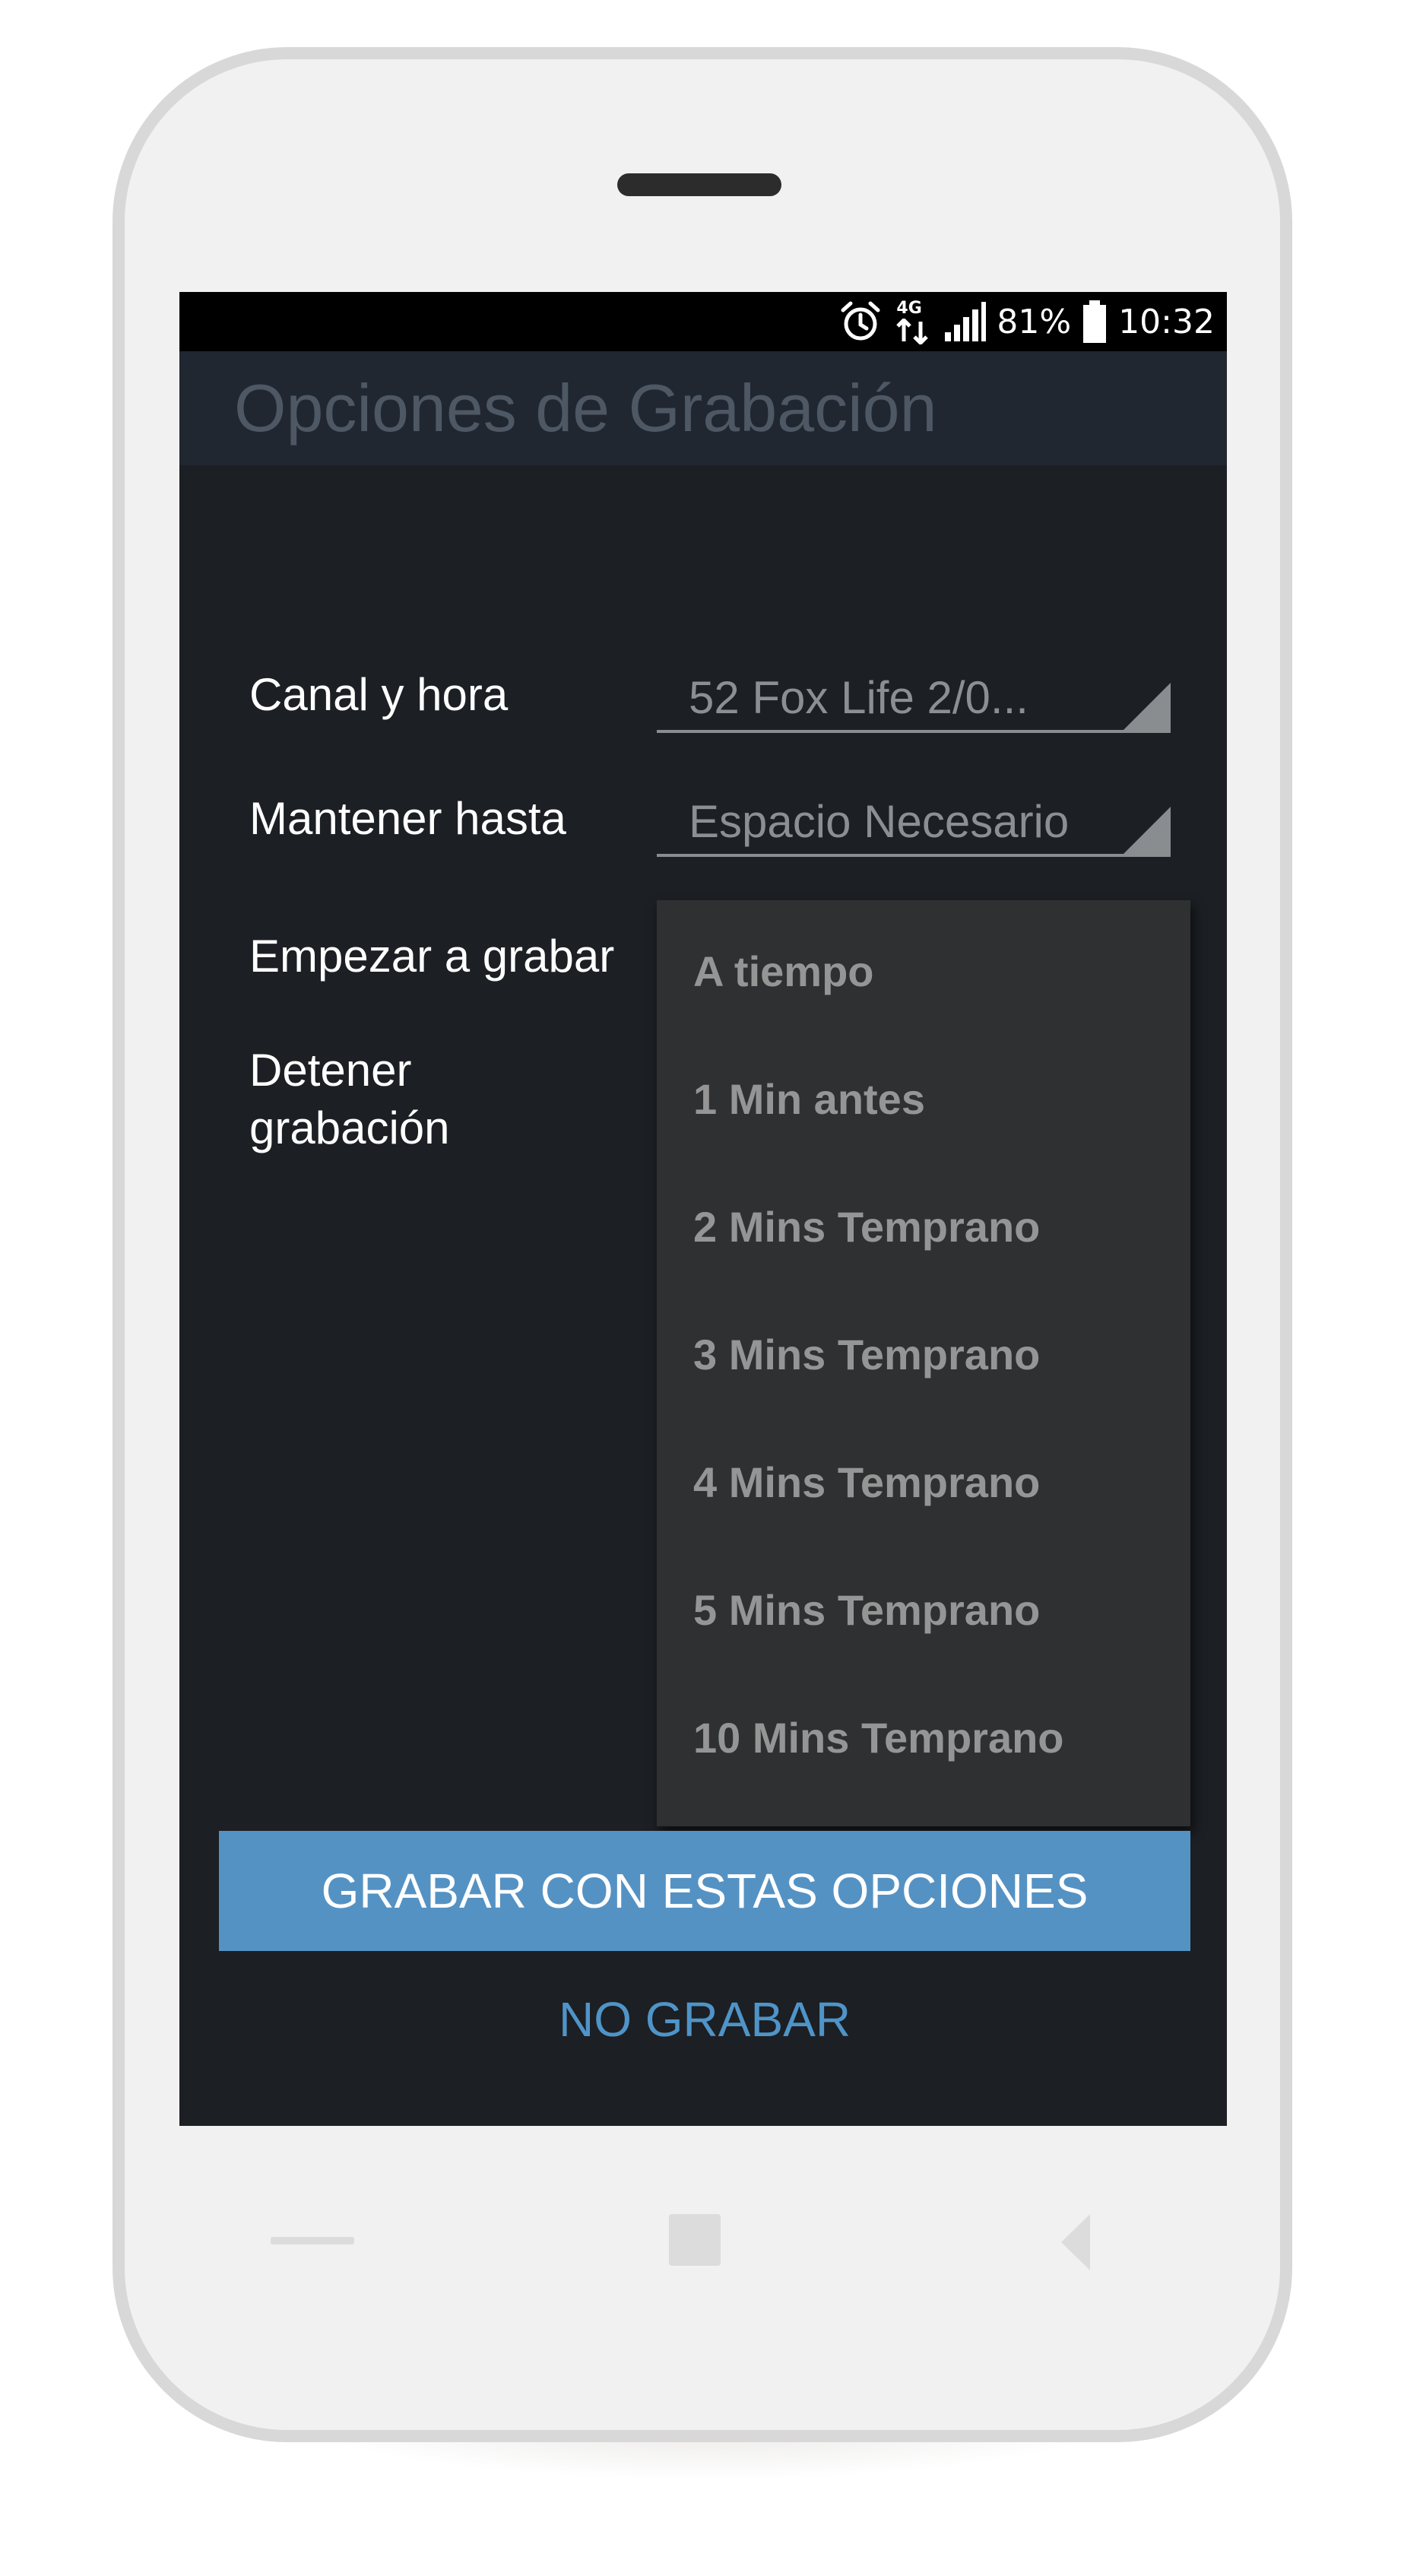 This screenshot has width=1404, height=2576. What do you see at coordinates (783, 972) in the screenshot?
I see `dropdown-option: A tiempo` at bounding box center [783, 972].